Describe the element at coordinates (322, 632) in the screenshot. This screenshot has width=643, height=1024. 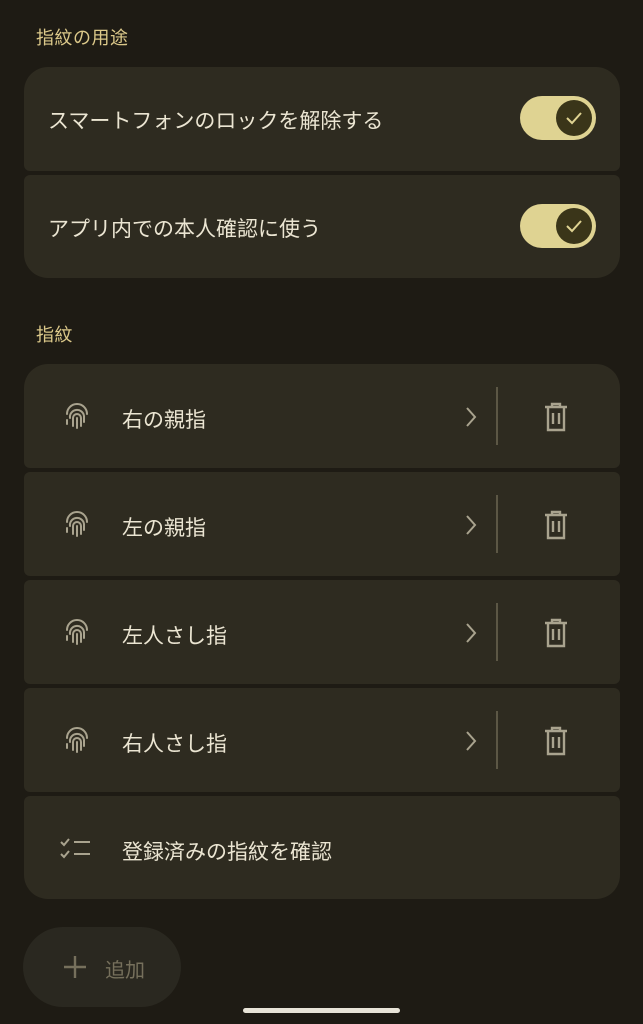
I see `fingerprint-row: 左人さし指` at that location.